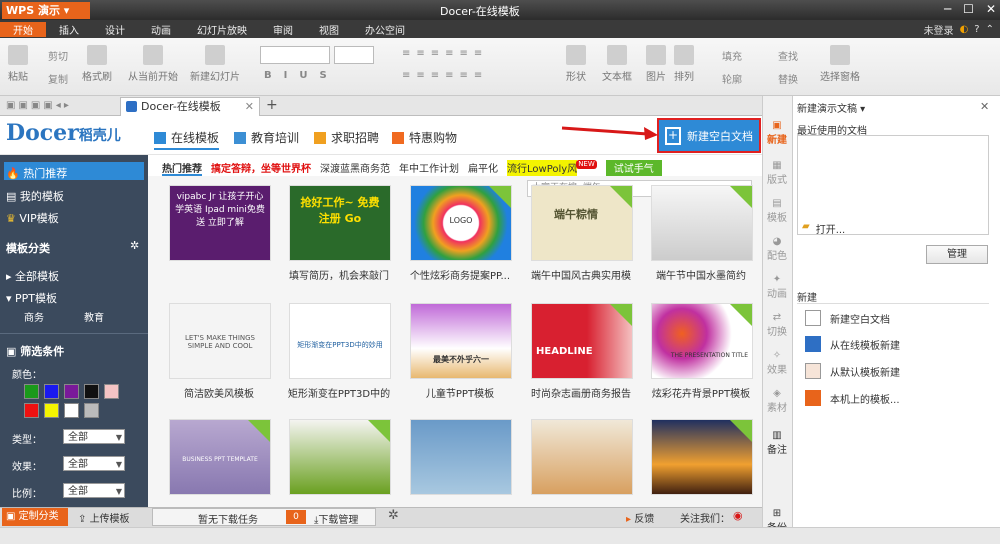  I want to click on type-select: 全部, so click(94, 437).